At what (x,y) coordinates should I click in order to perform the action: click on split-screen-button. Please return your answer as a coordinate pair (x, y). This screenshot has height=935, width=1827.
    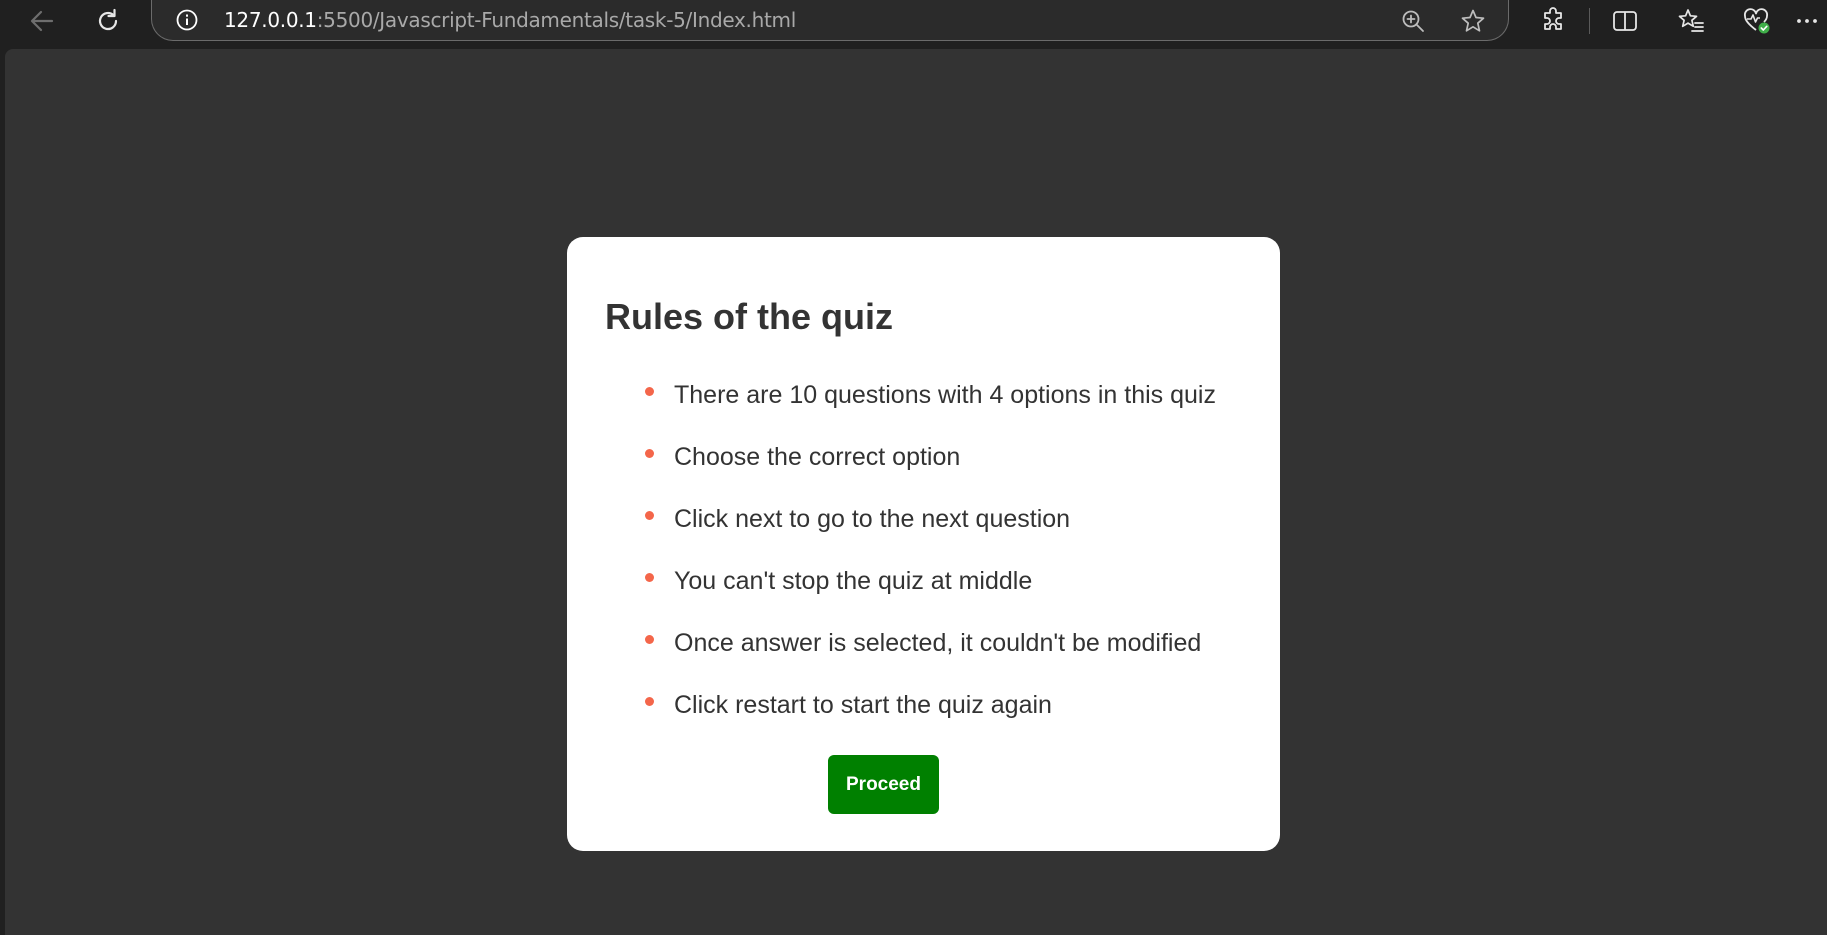
    Looking at the image, I should click on (1625, 21).